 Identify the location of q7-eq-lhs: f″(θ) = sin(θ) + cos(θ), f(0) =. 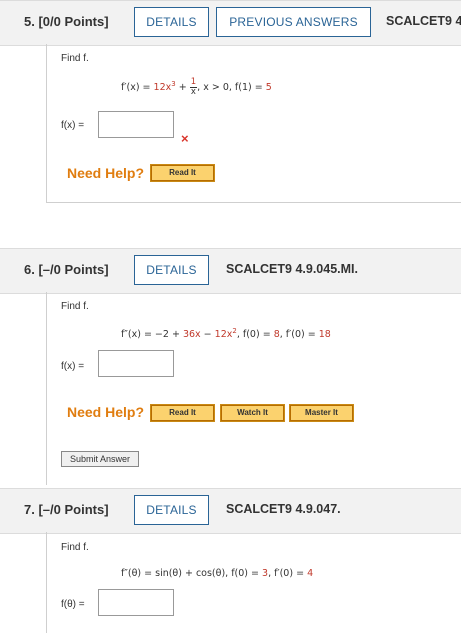
(192, 573).